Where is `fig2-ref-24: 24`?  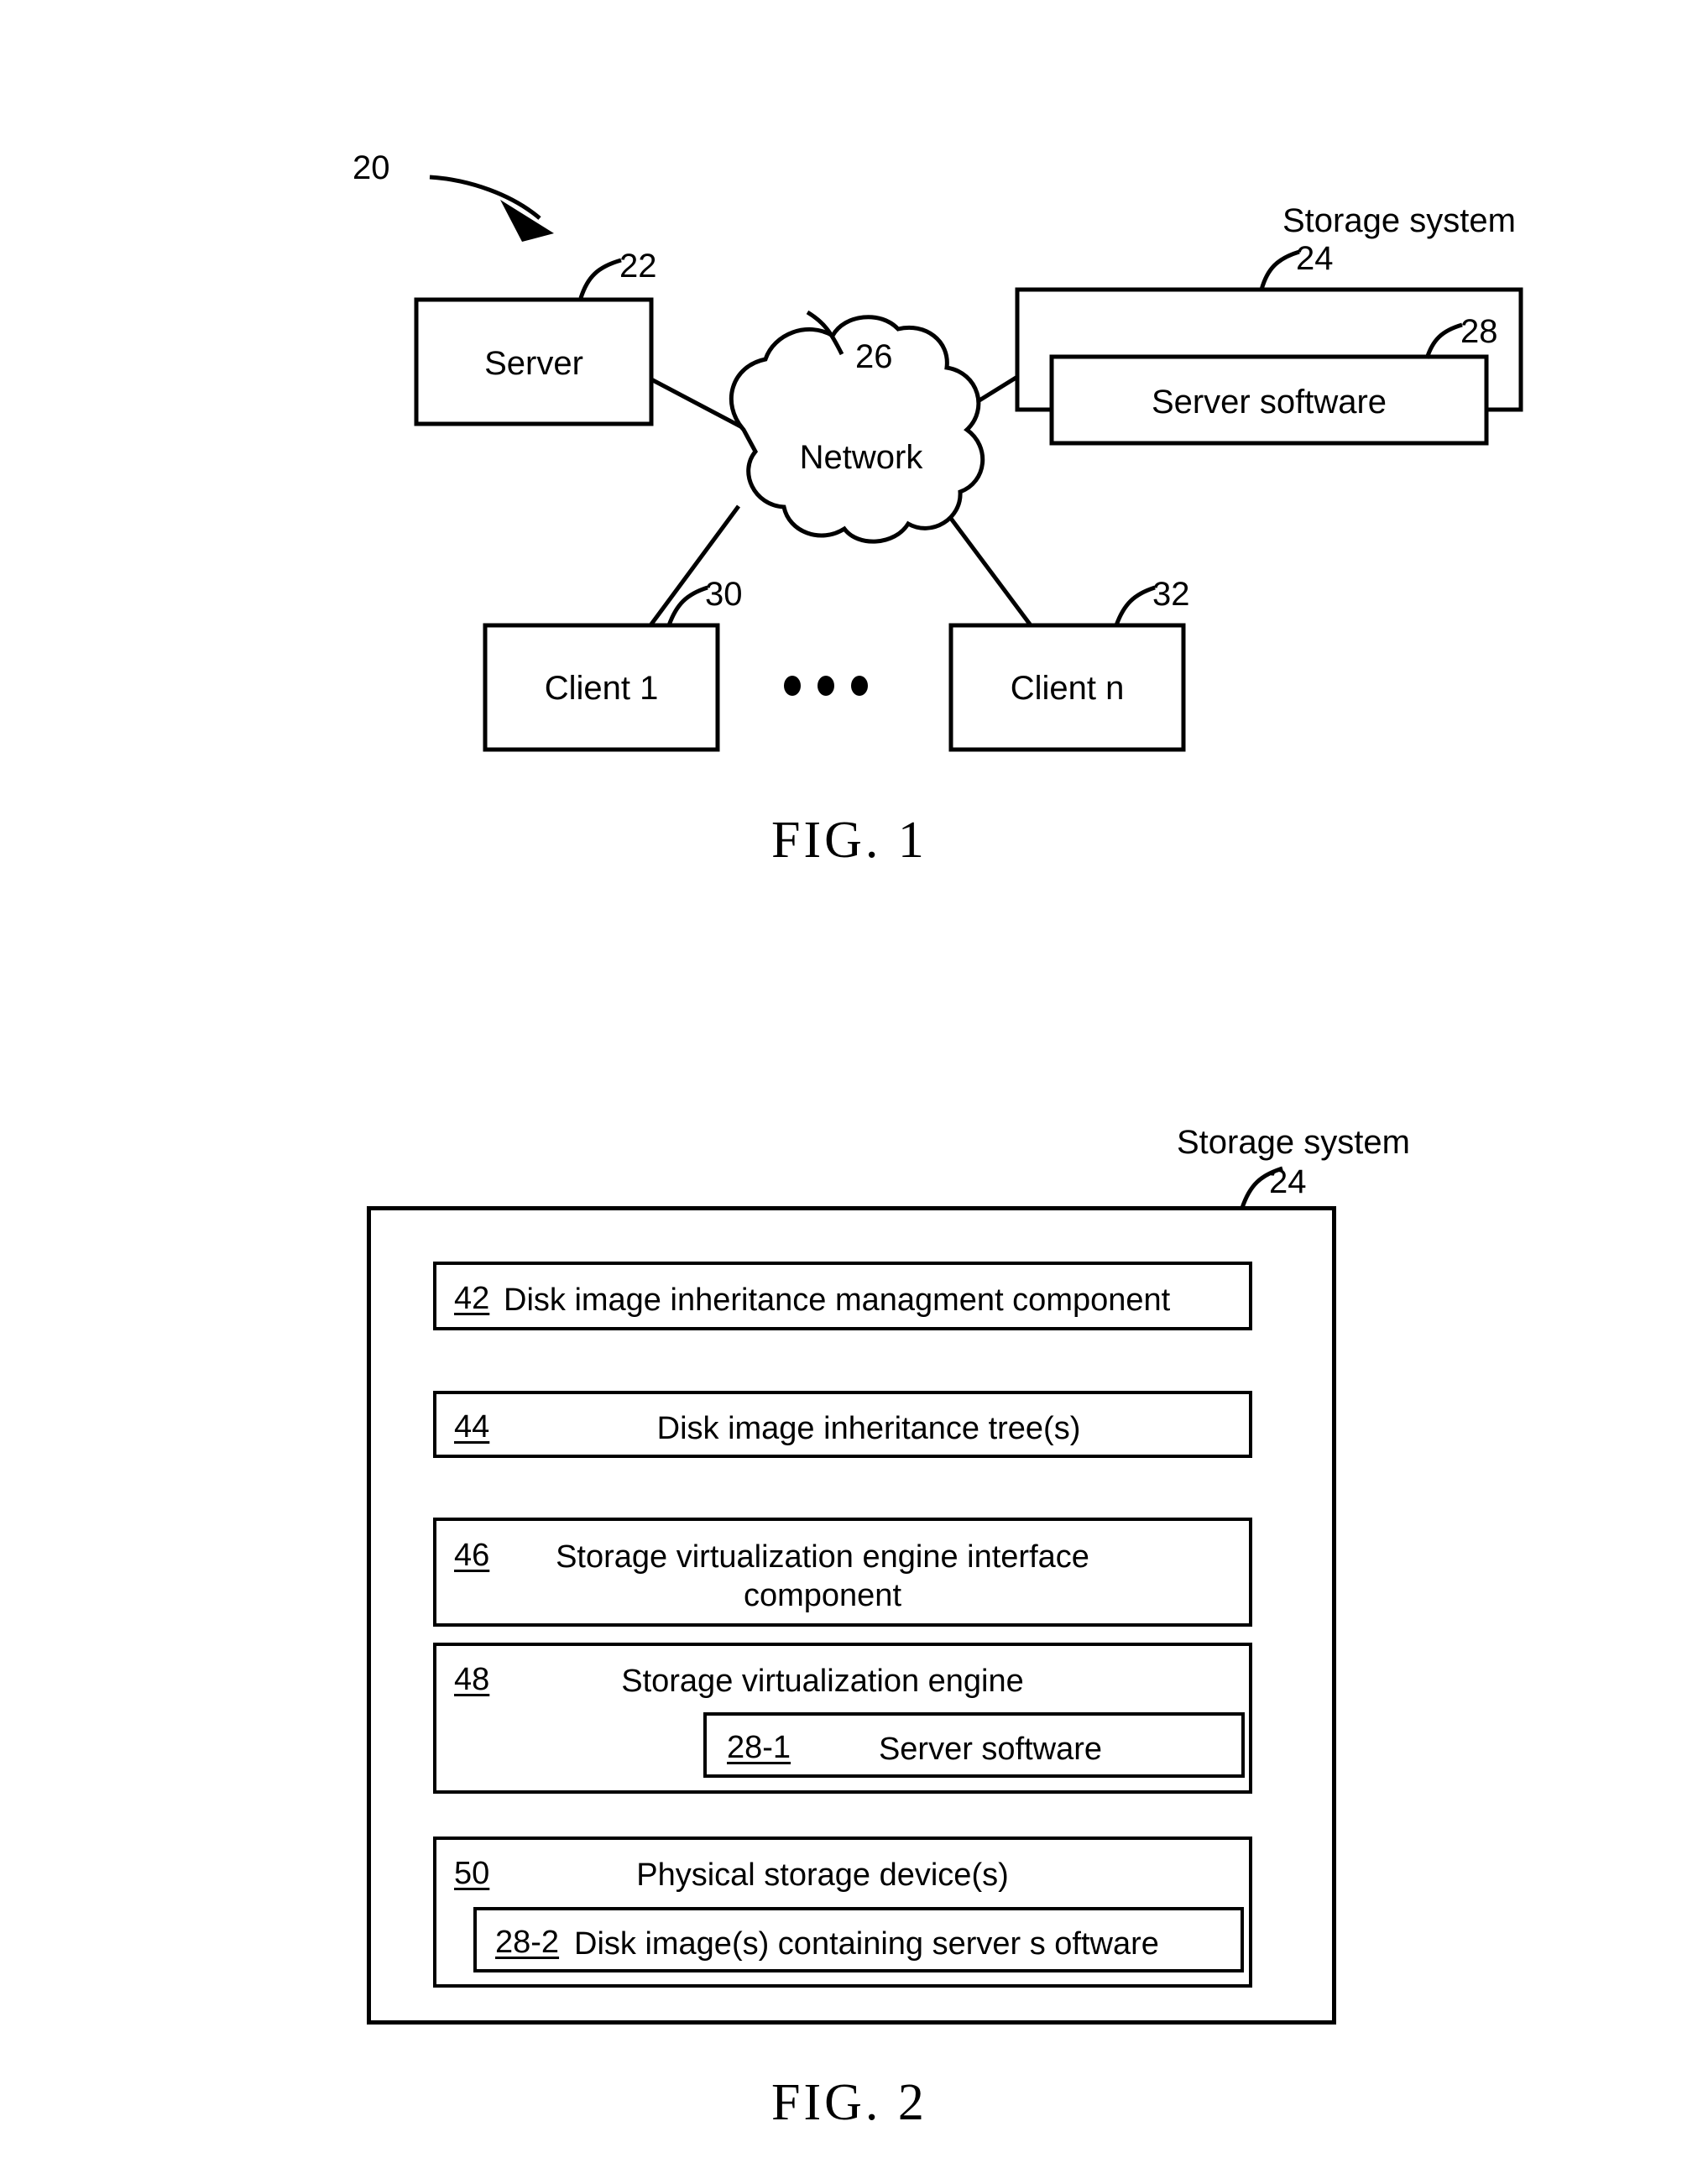
fig2-ref-24: 24 is located at coordinates (1288, 1181).